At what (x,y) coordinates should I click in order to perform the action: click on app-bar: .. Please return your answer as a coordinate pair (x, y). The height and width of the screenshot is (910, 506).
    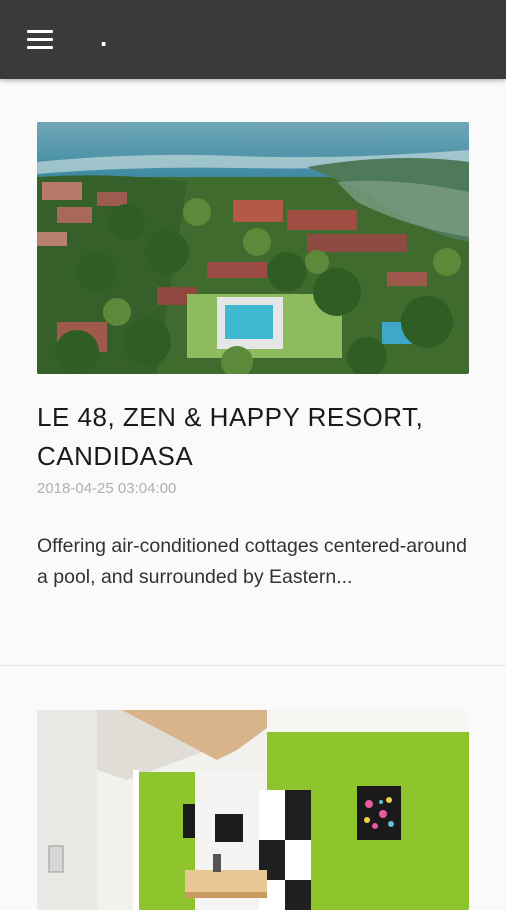
    Looking at the image, I should click on (253, 39).